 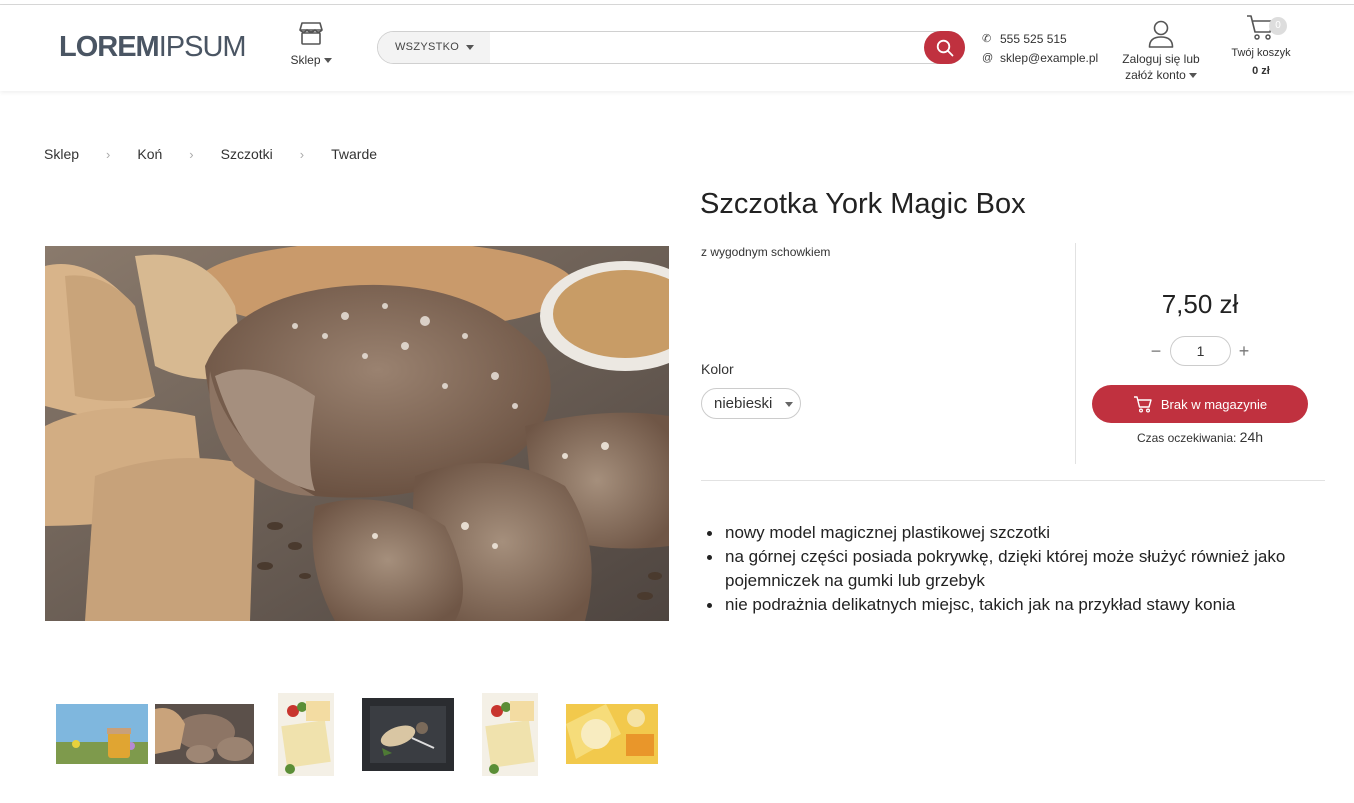 I want to click on shop-icon, so click(x=311, y=33).